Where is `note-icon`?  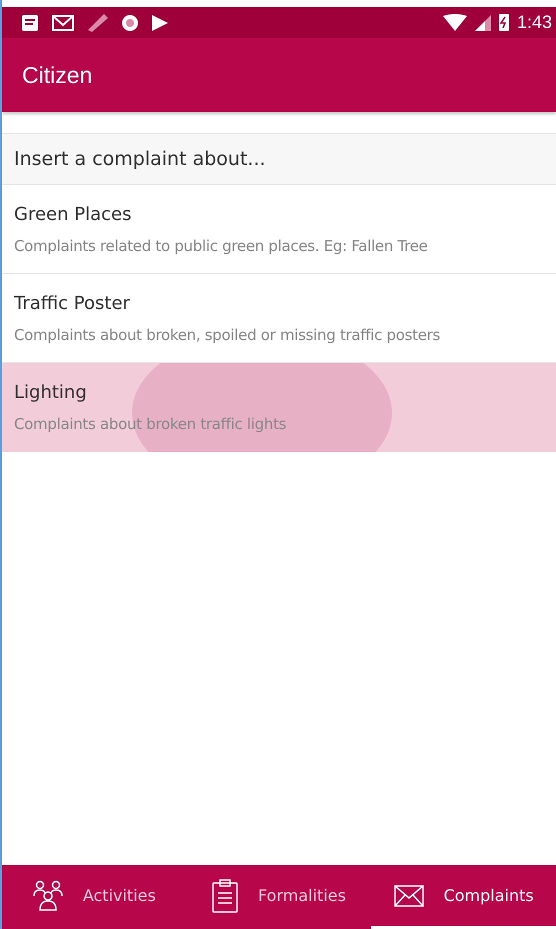 note-icon is located at coordinates (30, 22).